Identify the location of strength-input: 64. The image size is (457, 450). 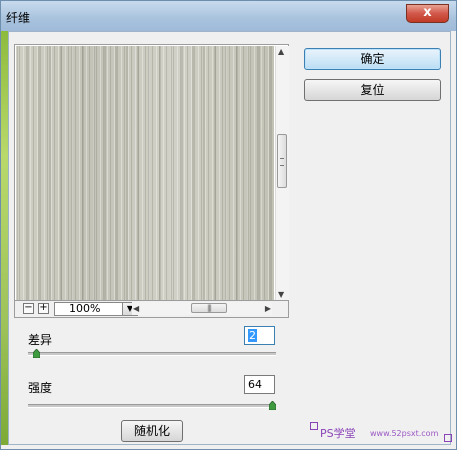
(259, 384).